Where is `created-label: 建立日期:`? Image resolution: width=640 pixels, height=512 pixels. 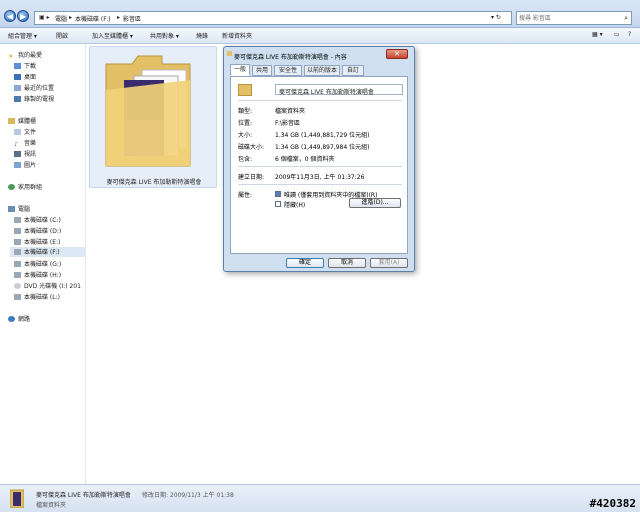 created-label: 建立日期: is located at coordinates (251, 177).